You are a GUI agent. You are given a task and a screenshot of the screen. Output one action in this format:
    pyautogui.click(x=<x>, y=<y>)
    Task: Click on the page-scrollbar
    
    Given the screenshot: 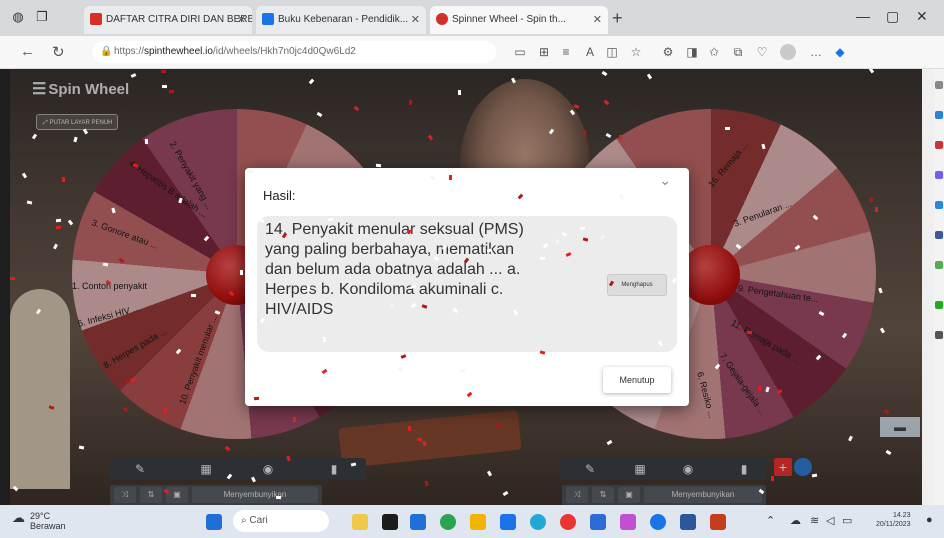 What is the action you would take?
    pyautogui.click(x=928, y=287)
    